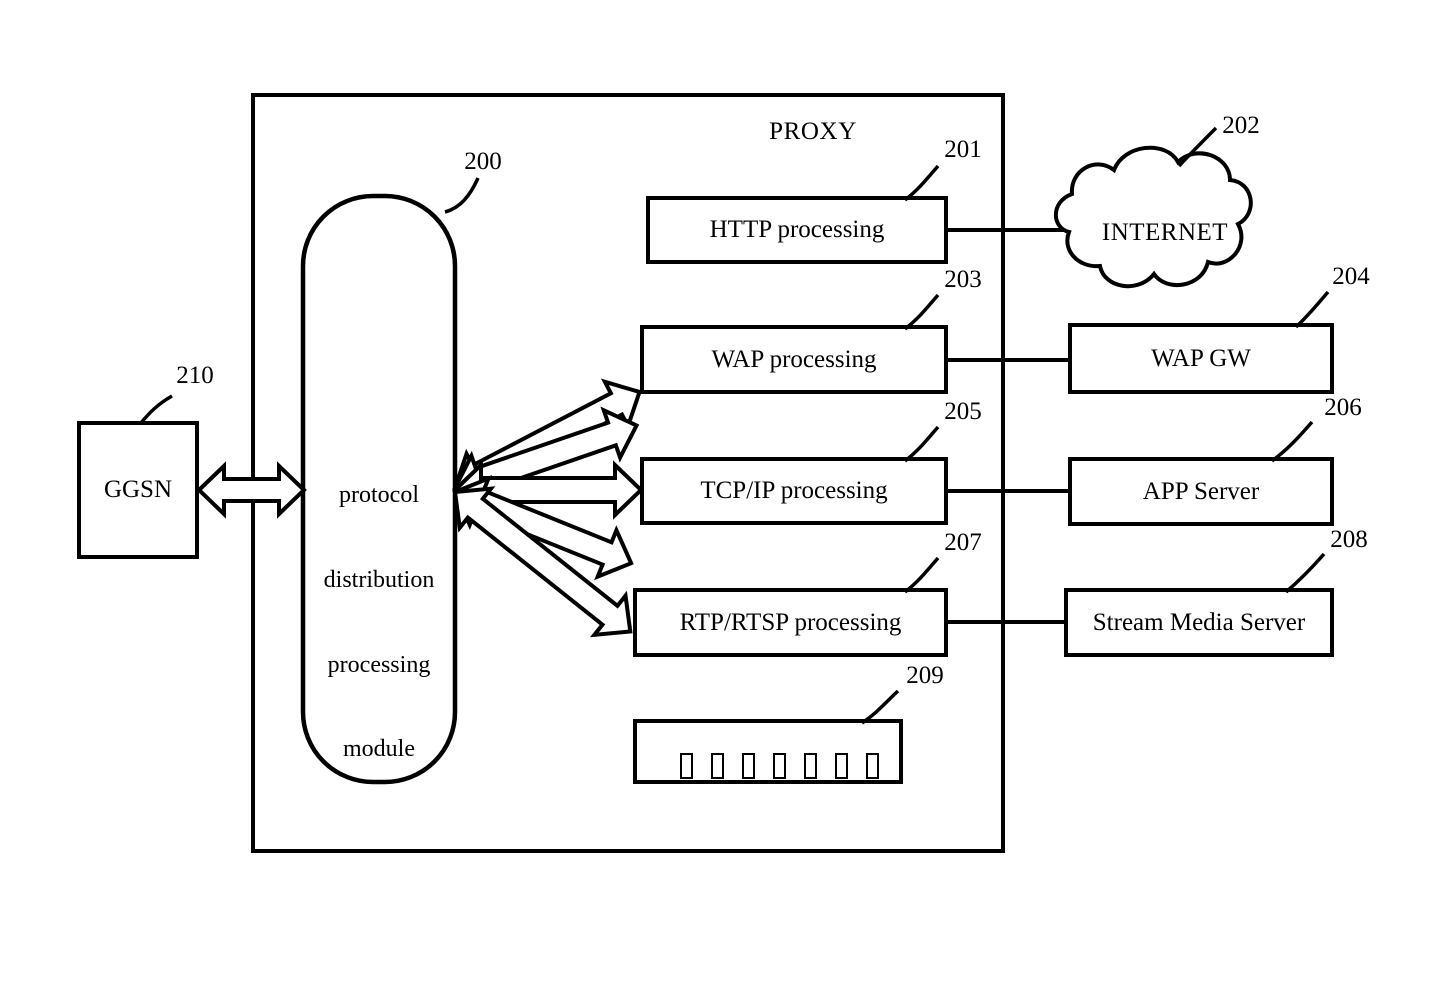 The image size is (1441, 998). Describe the element at coordinates (790, 622) in the screenshot. I see `rtp-rtsp-processing-label: RTP/RTSP processing` at that location.